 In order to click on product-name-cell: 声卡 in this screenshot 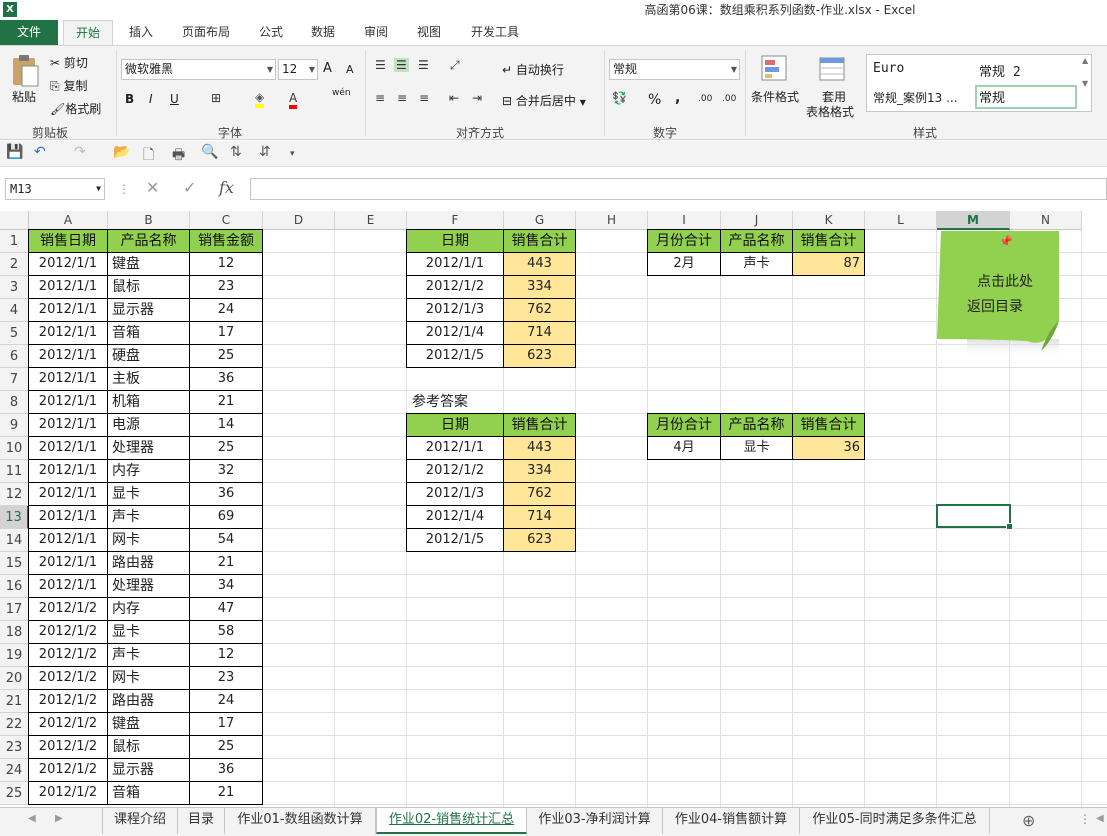, I will do `click(148, 655)`.